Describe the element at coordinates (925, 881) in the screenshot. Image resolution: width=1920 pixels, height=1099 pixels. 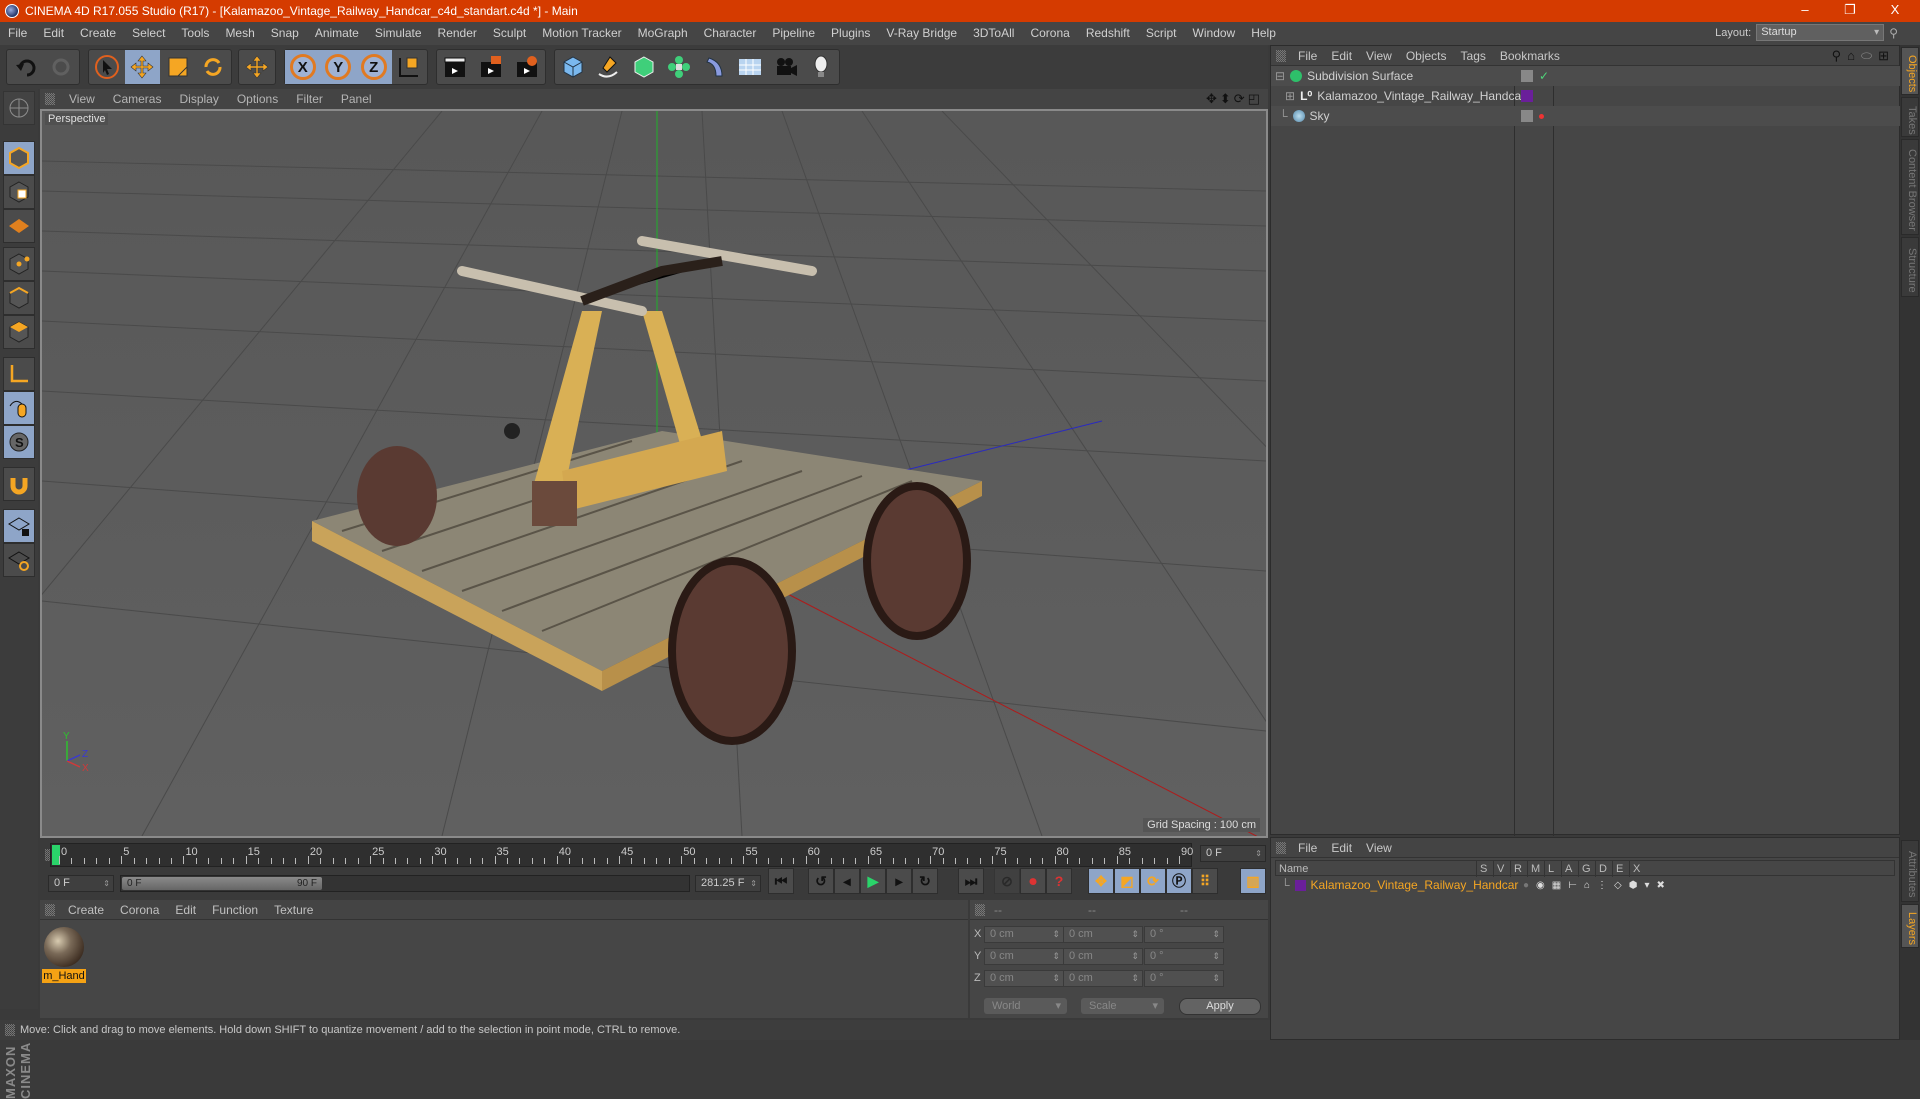
I see `goto-next-key-button: ↻` at that location.